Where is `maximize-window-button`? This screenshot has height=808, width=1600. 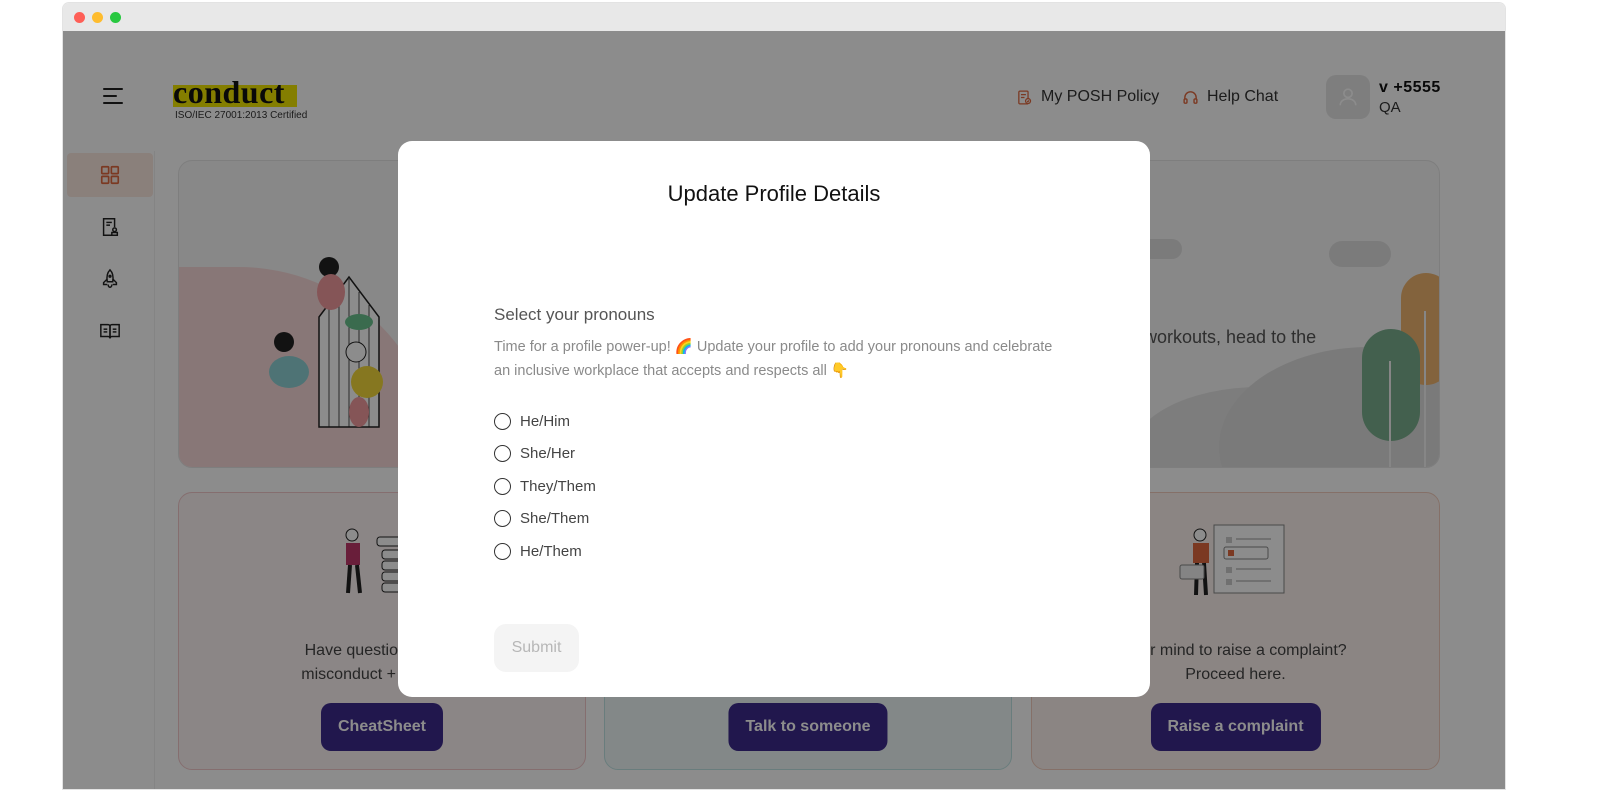
maximize-window-button is located at coordinates (115, 17).